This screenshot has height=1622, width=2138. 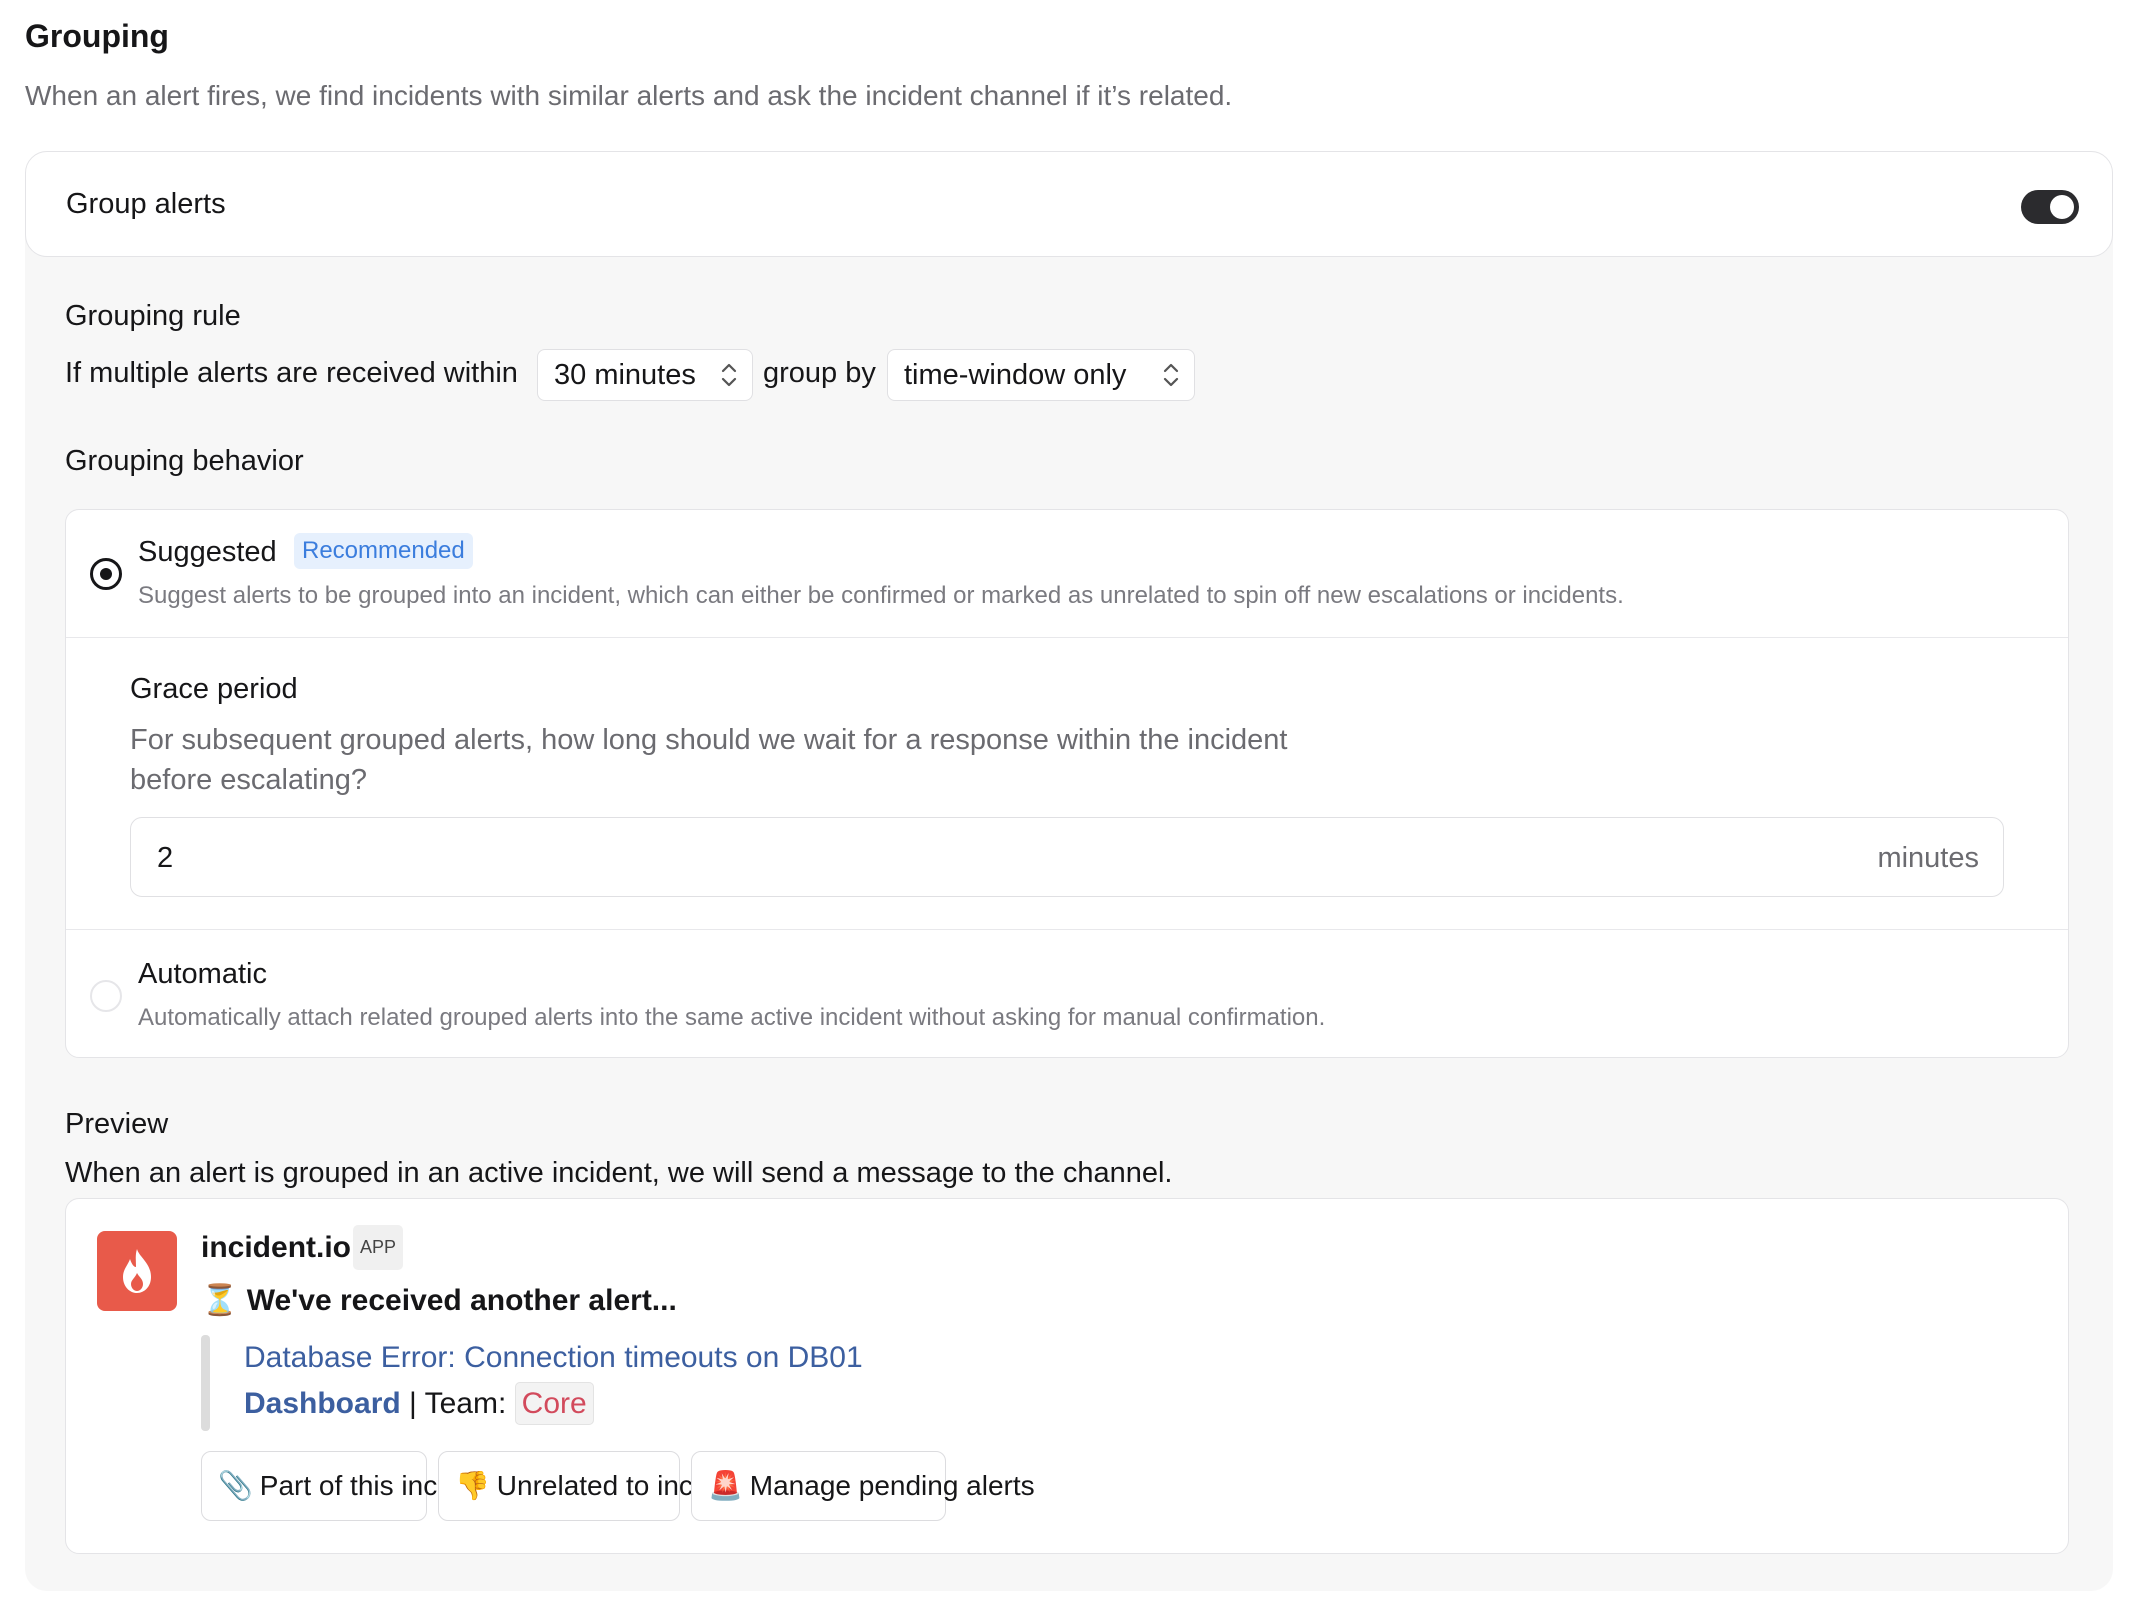 What do you see at coordinates (725, 1485) in the screenshot?
I see `siren-icon: 🚨` at bounding box center [725, 1485].